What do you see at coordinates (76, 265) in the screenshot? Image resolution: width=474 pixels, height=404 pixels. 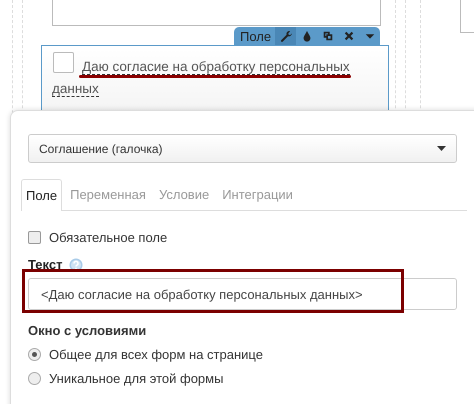 I see `help-icon` at bounding box center [76, 265].